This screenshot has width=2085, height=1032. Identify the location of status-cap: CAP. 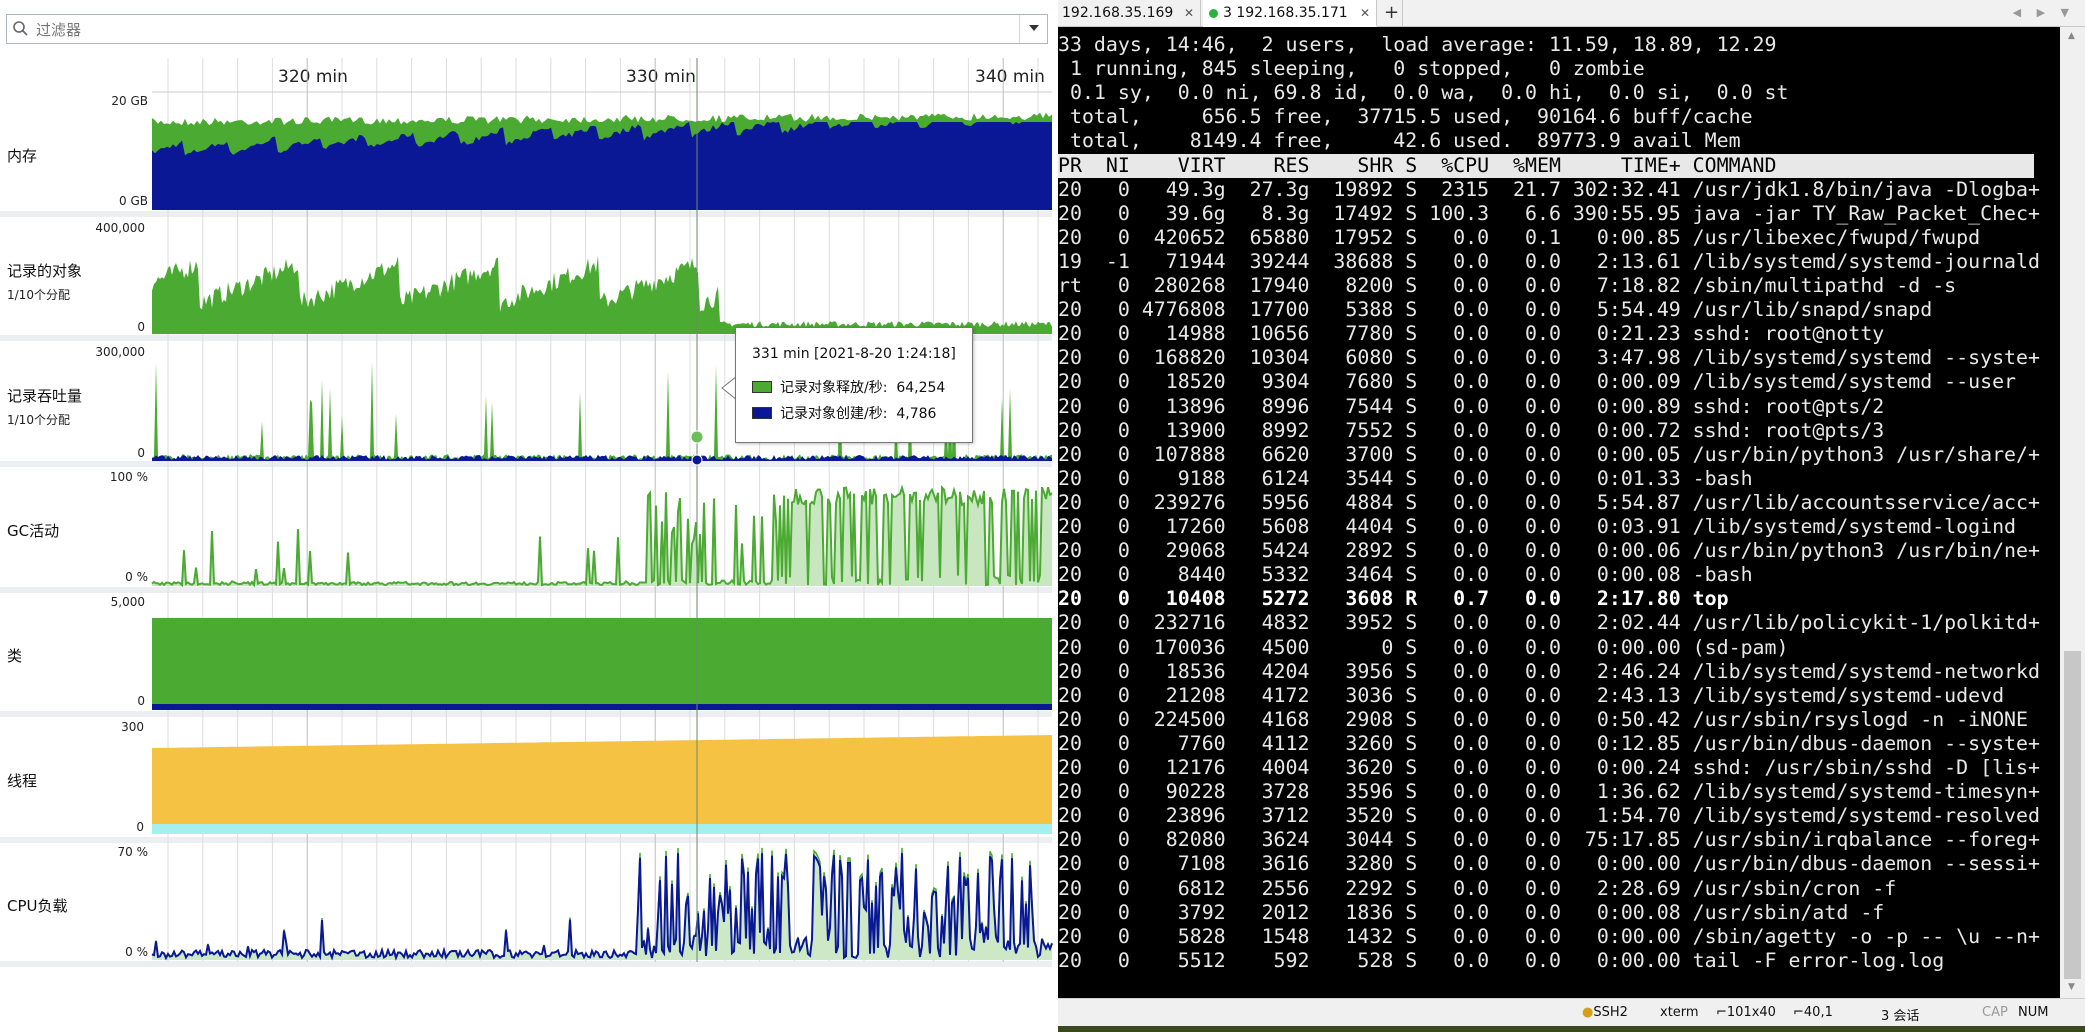
(1995, 1012).